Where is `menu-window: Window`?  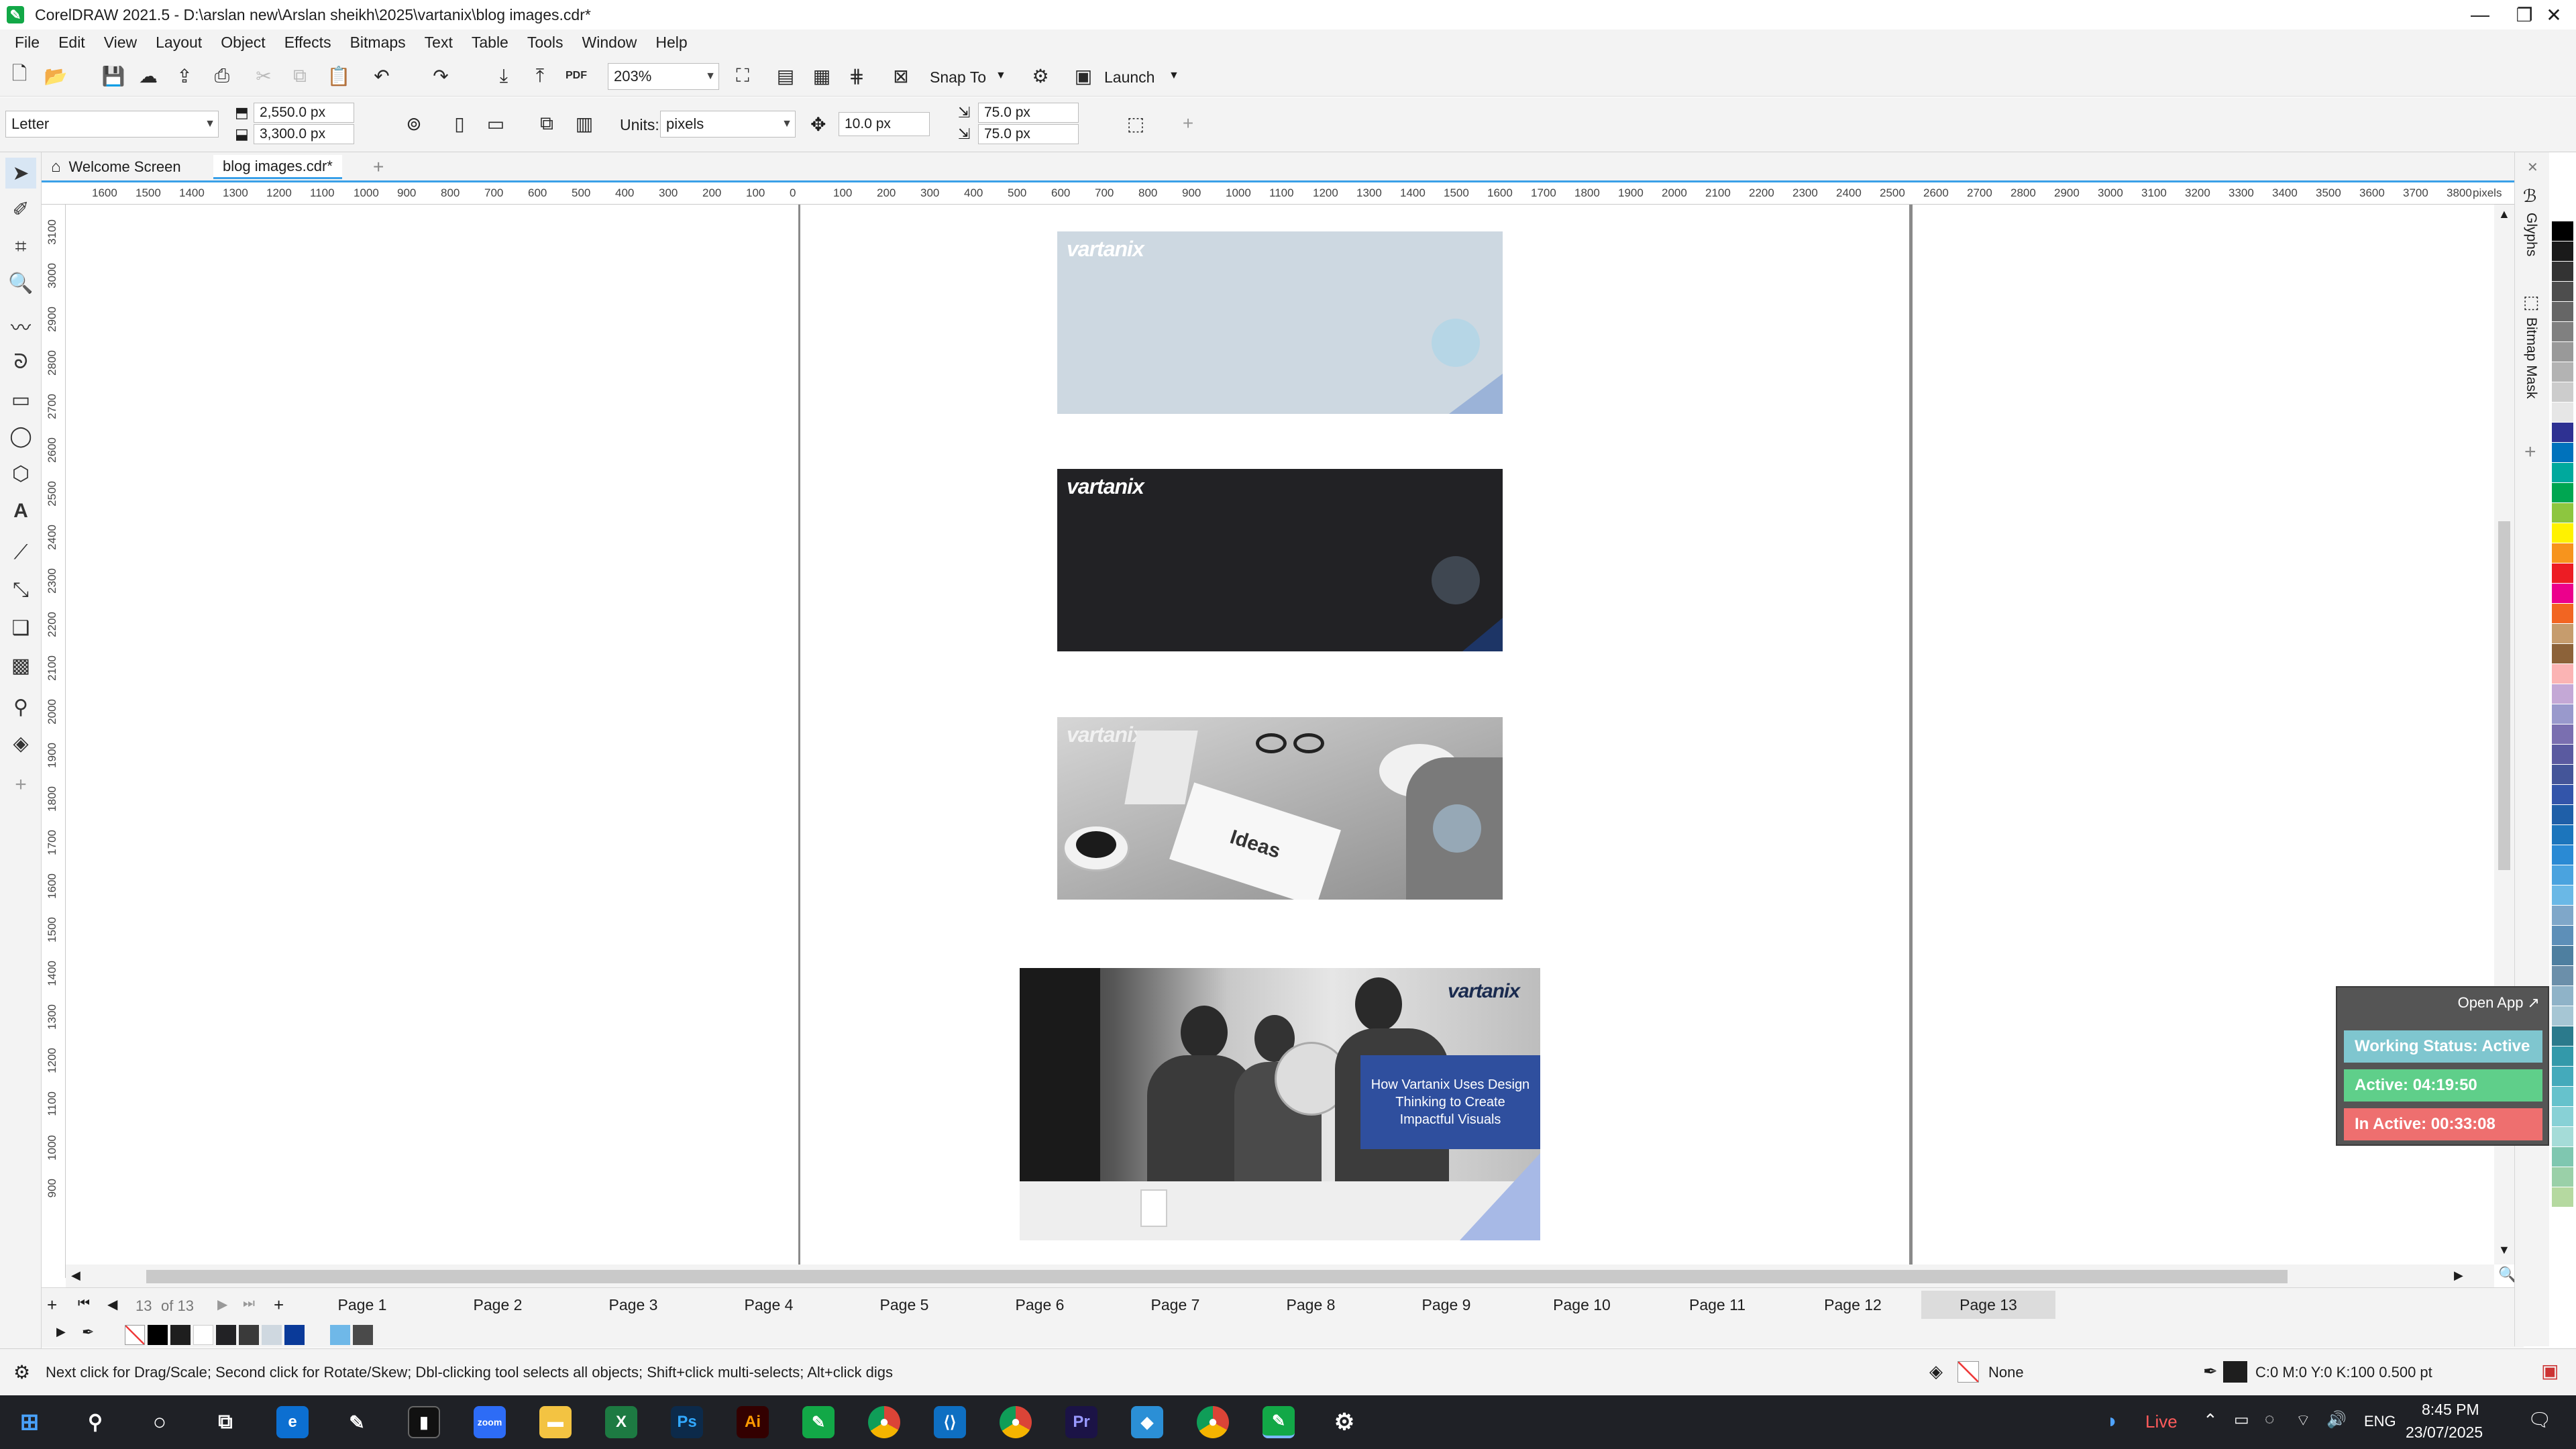 menu-window: Window is located at coordinates (609, 43).